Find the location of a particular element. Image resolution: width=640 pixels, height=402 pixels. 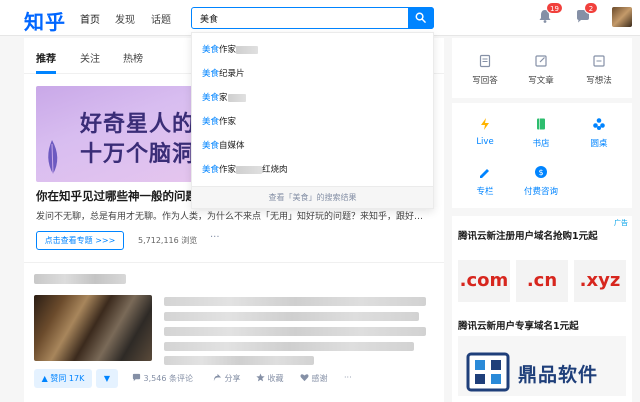

banner-text-line2: 十万个脑洞 is located at coordinates (138, 154).